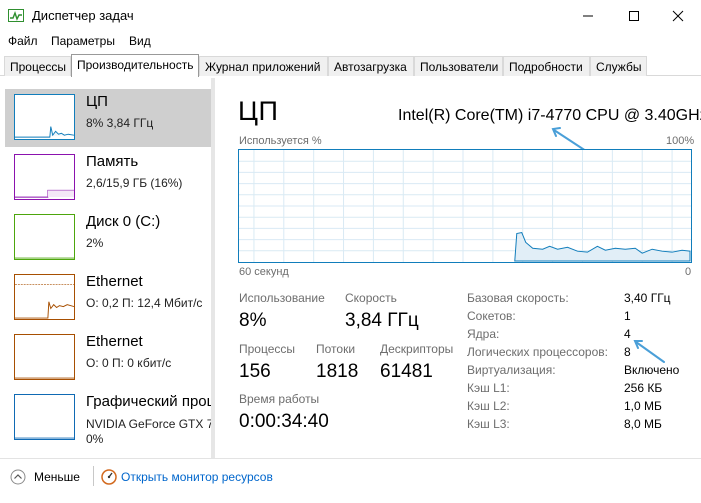  What do you see at coordinates (336, 349) in the screenshot?
I see `threads-label: Потоки` at bounding box center [336, 349].